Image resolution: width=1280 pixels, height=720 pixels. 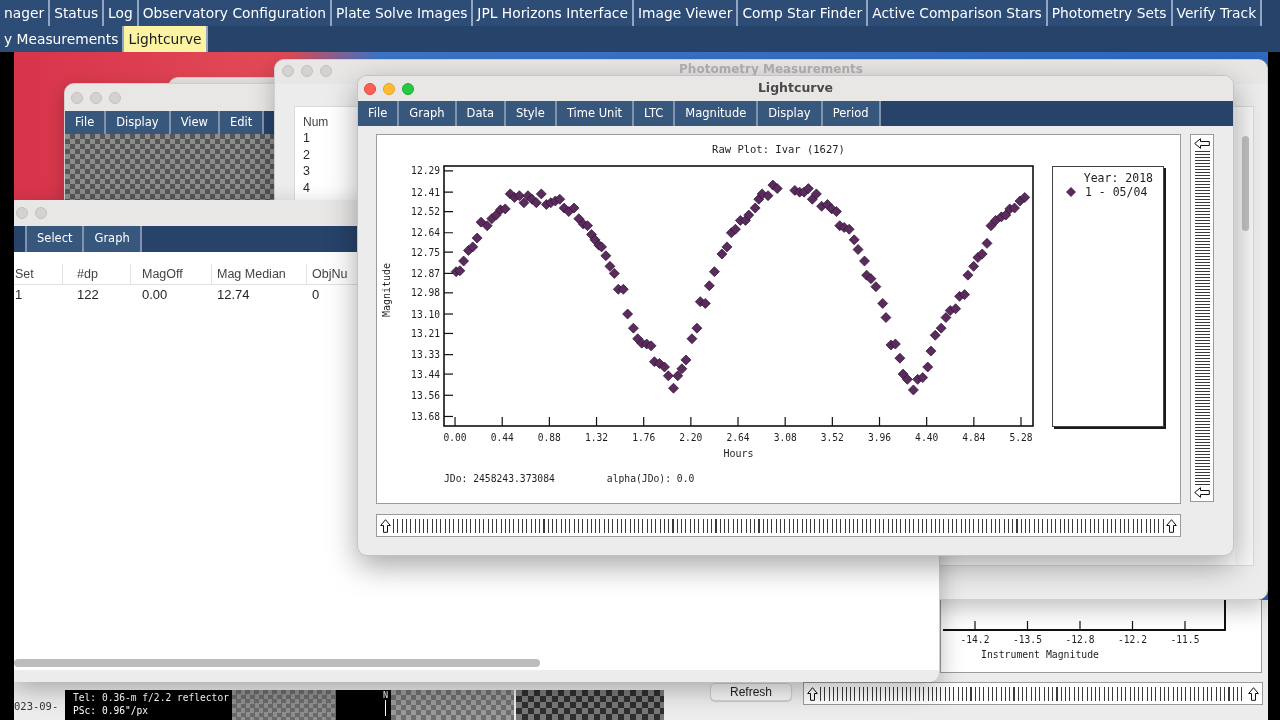 What do you see at coordinates (403, 13) in the screenshot?
I see `tab: Plate Solve Images` at bounding box center [403, 13].